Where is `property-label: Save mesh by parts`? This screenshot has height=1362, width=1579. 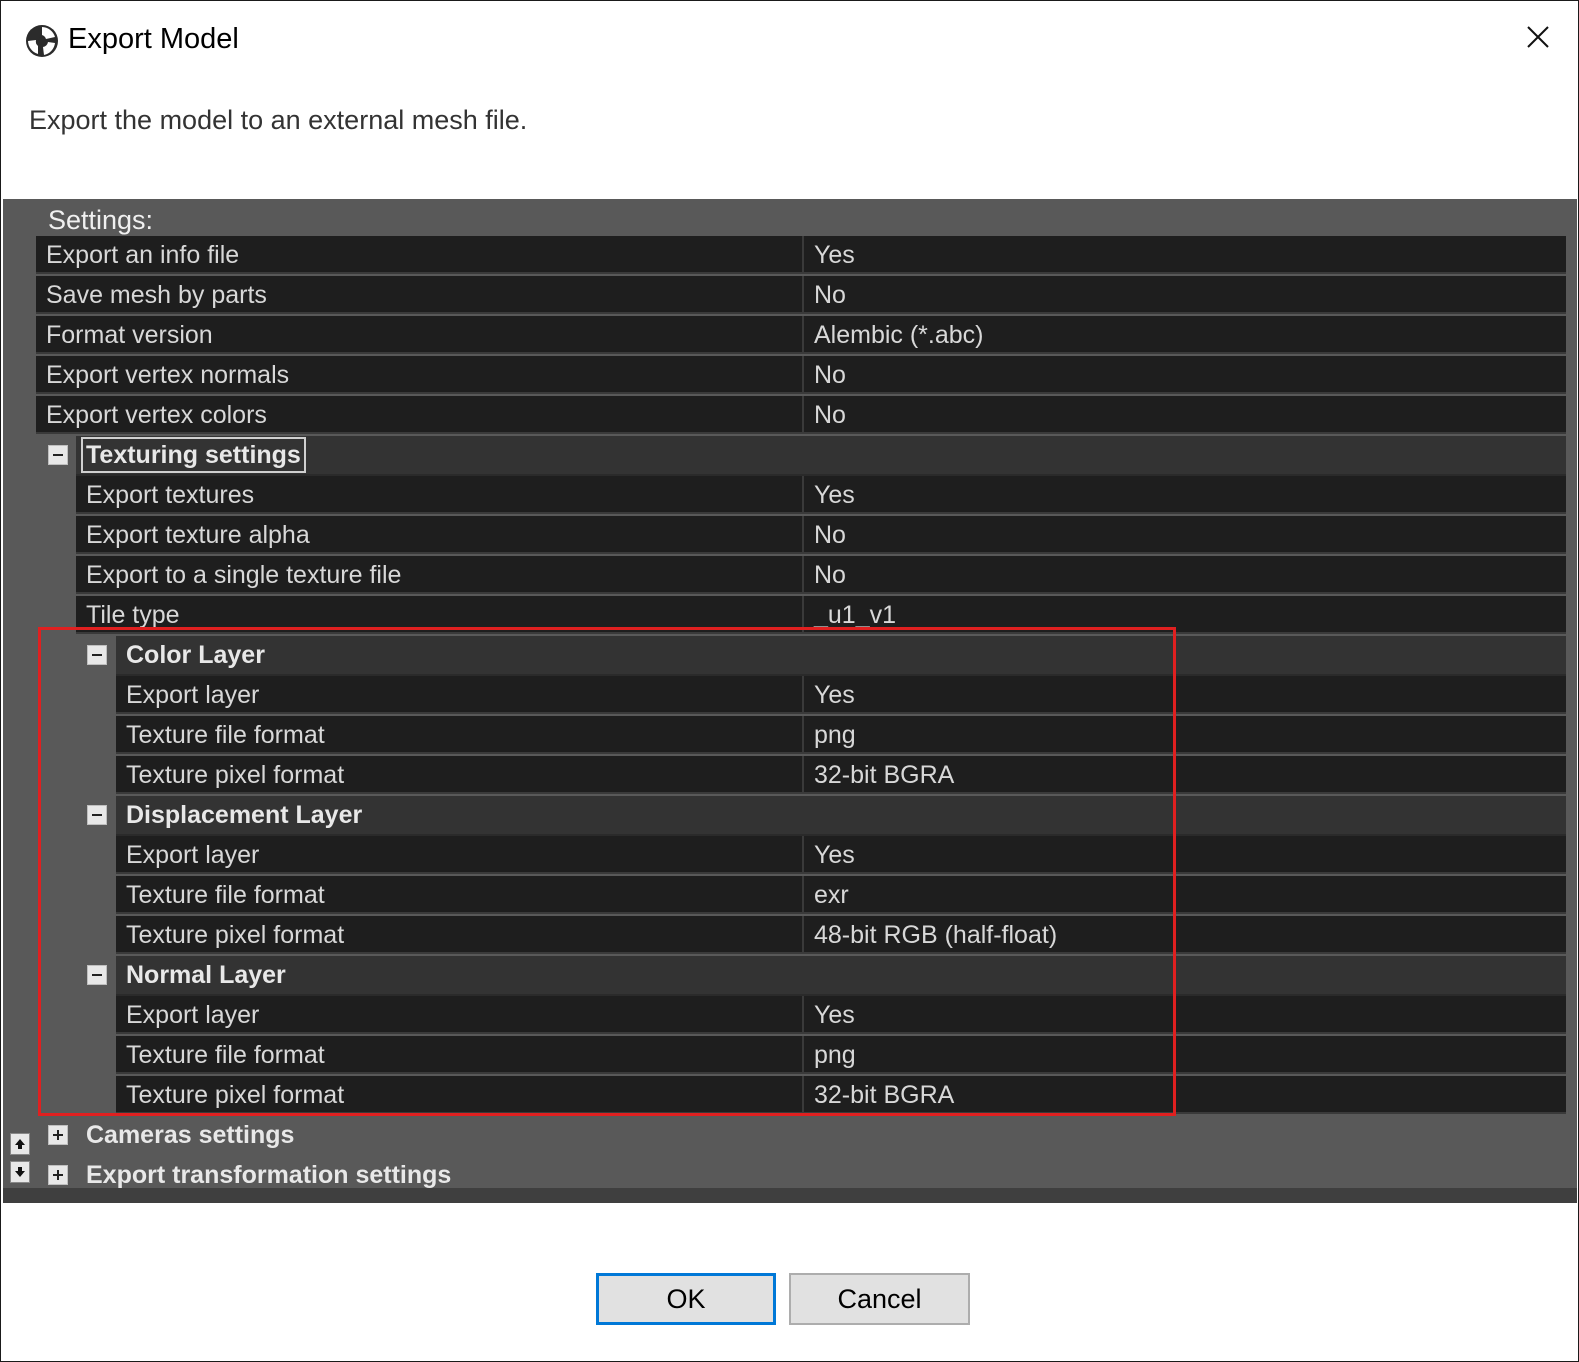
property-label: Save mesh by parts is located at coordinates (419, 295).